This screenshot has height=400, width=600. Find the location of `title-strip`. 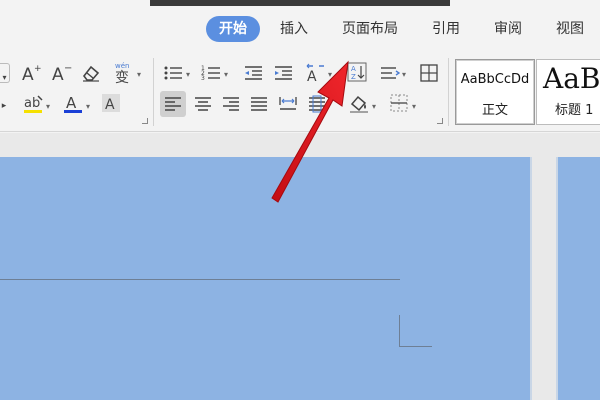

title-strip is located at coordinates (300, 4).